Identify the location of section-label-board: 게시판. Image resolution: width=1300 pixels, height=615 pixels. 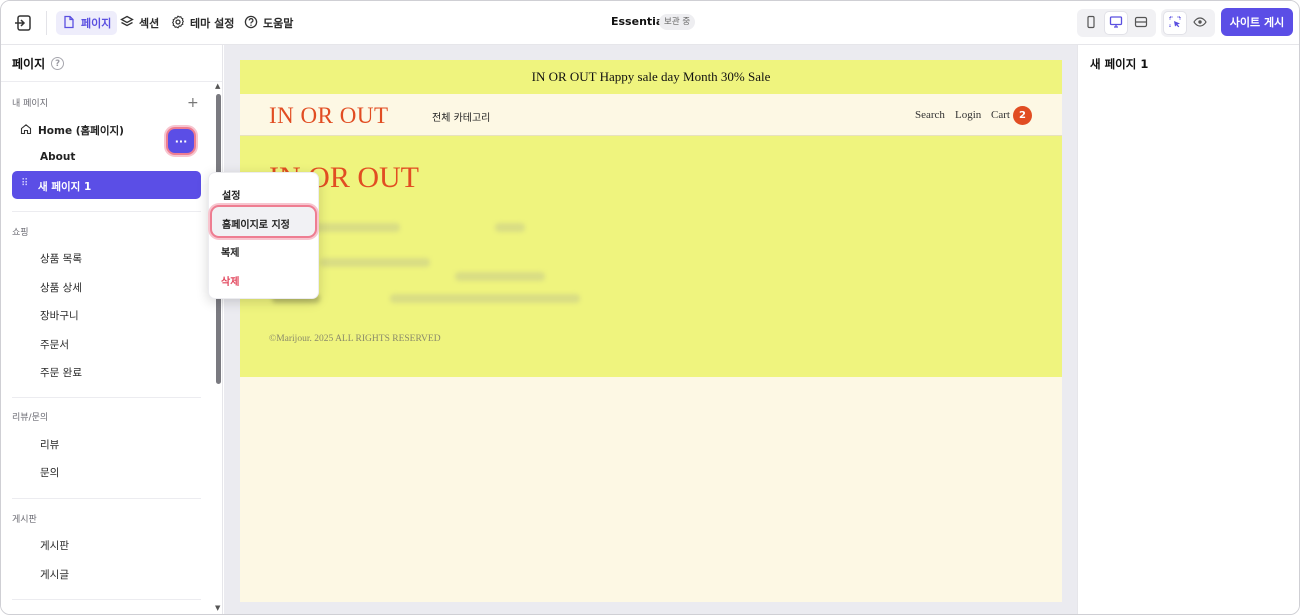
(24, 520).